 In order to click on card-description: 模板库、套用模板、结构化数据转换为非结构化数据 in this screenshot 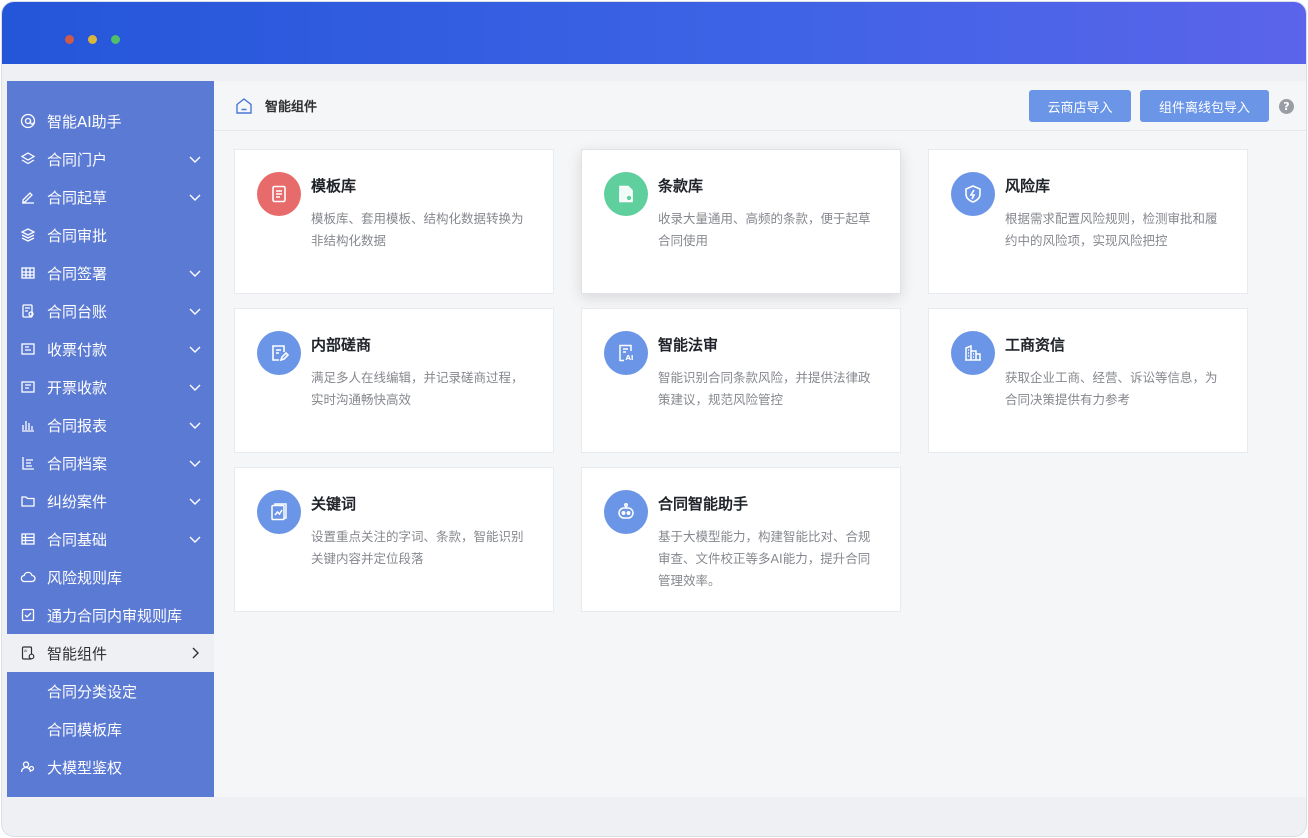, I will do `click(417, 229)`.